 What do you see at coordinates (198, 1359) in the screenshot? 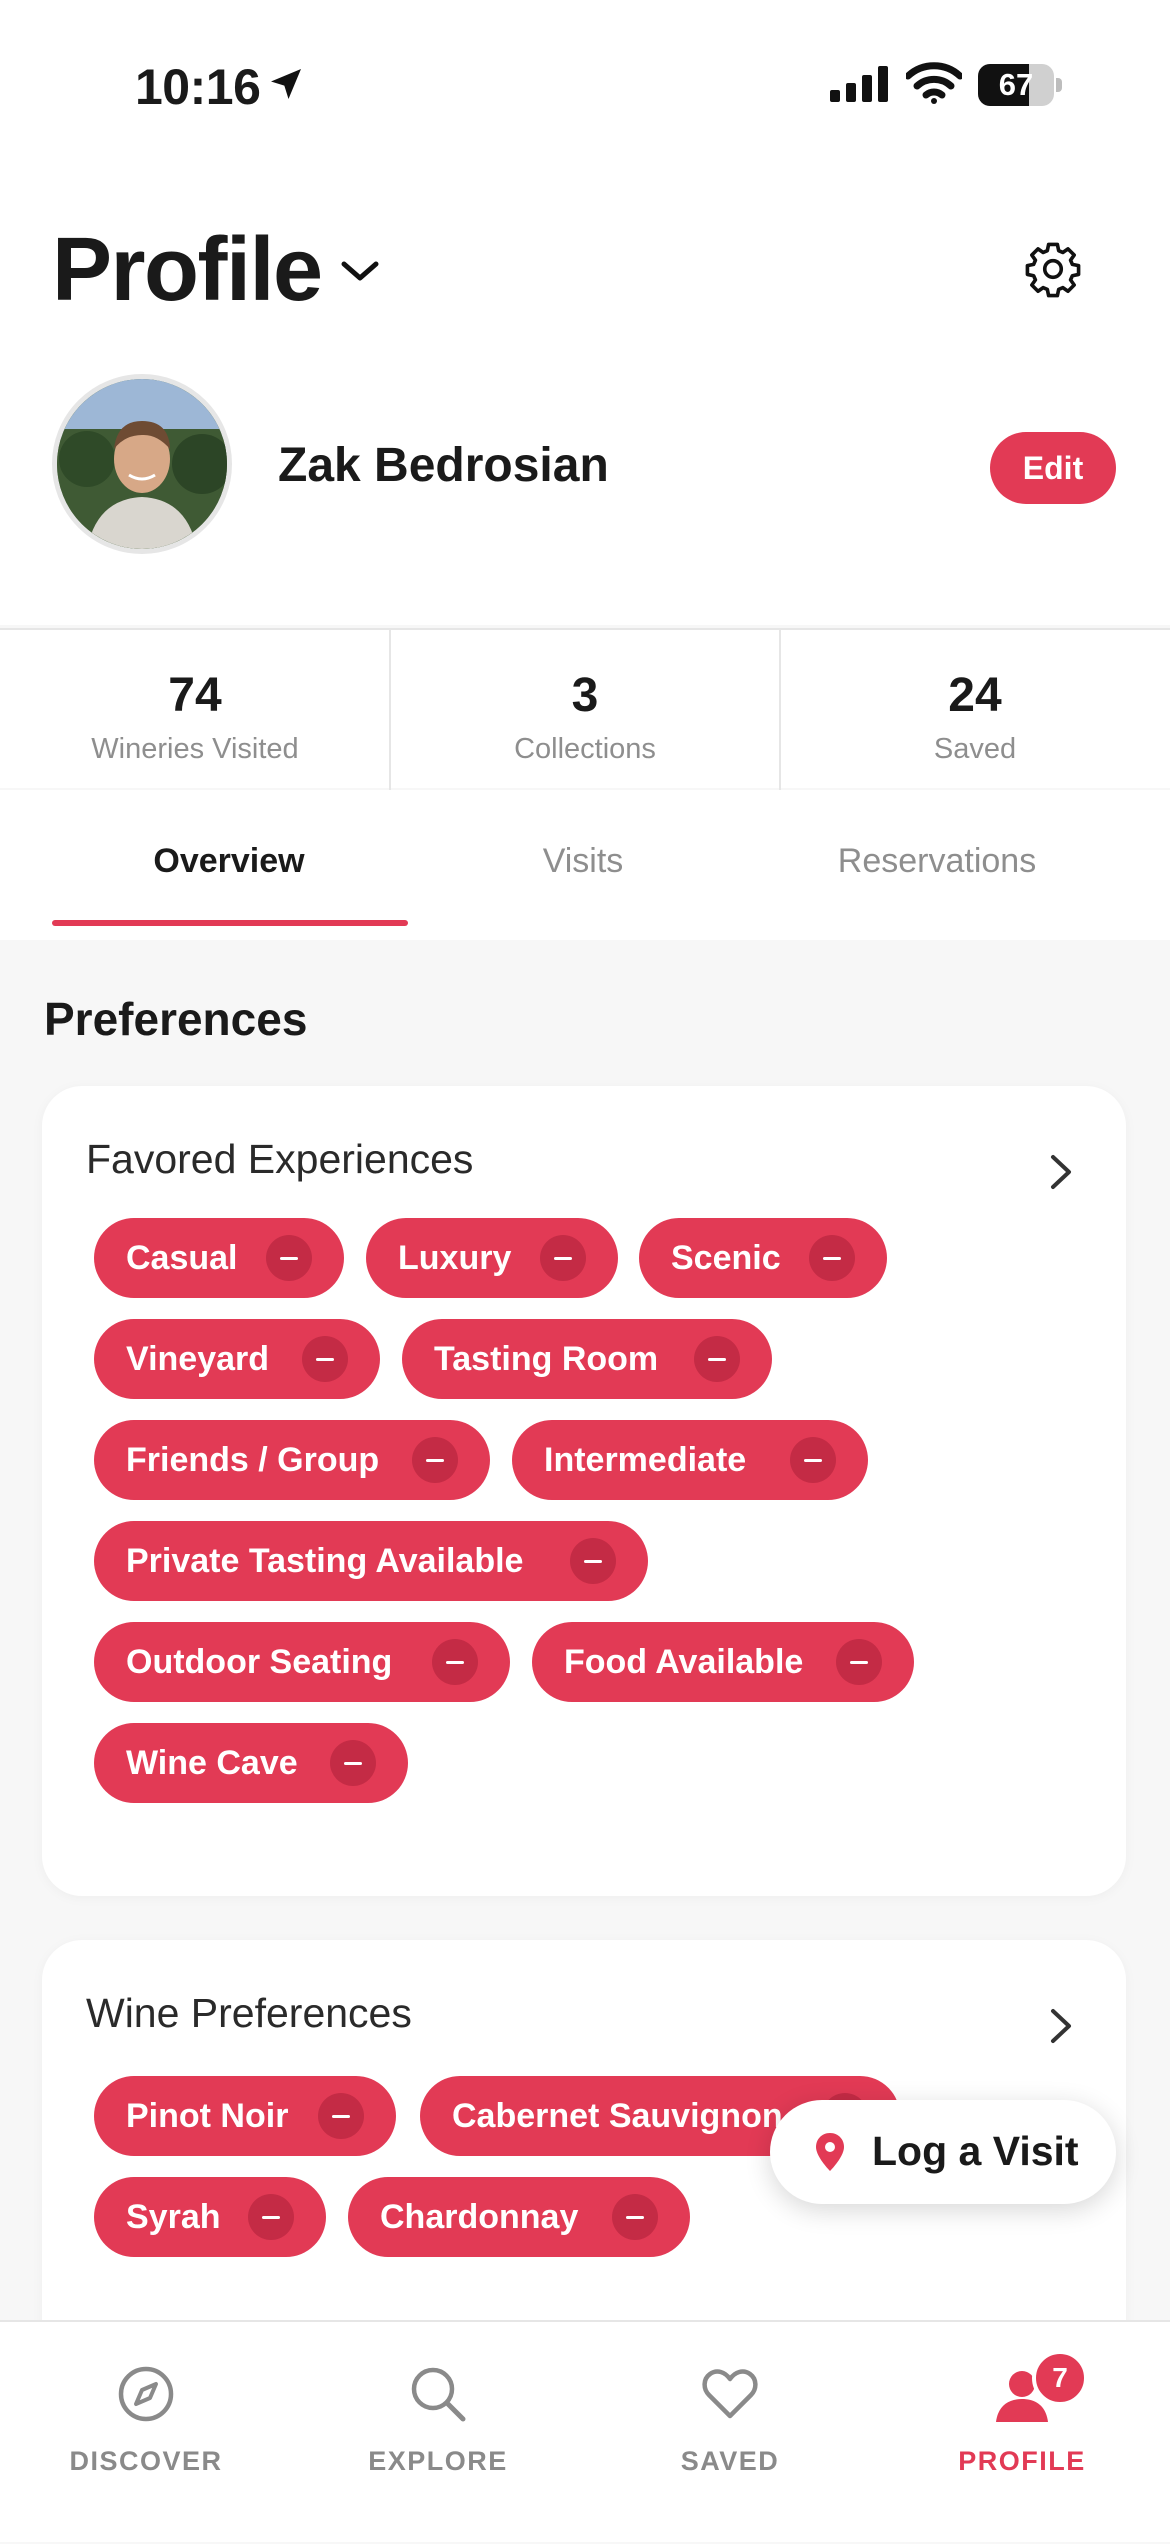
I see `chip-label: Vineyard` at bounding box center [198, 1359].